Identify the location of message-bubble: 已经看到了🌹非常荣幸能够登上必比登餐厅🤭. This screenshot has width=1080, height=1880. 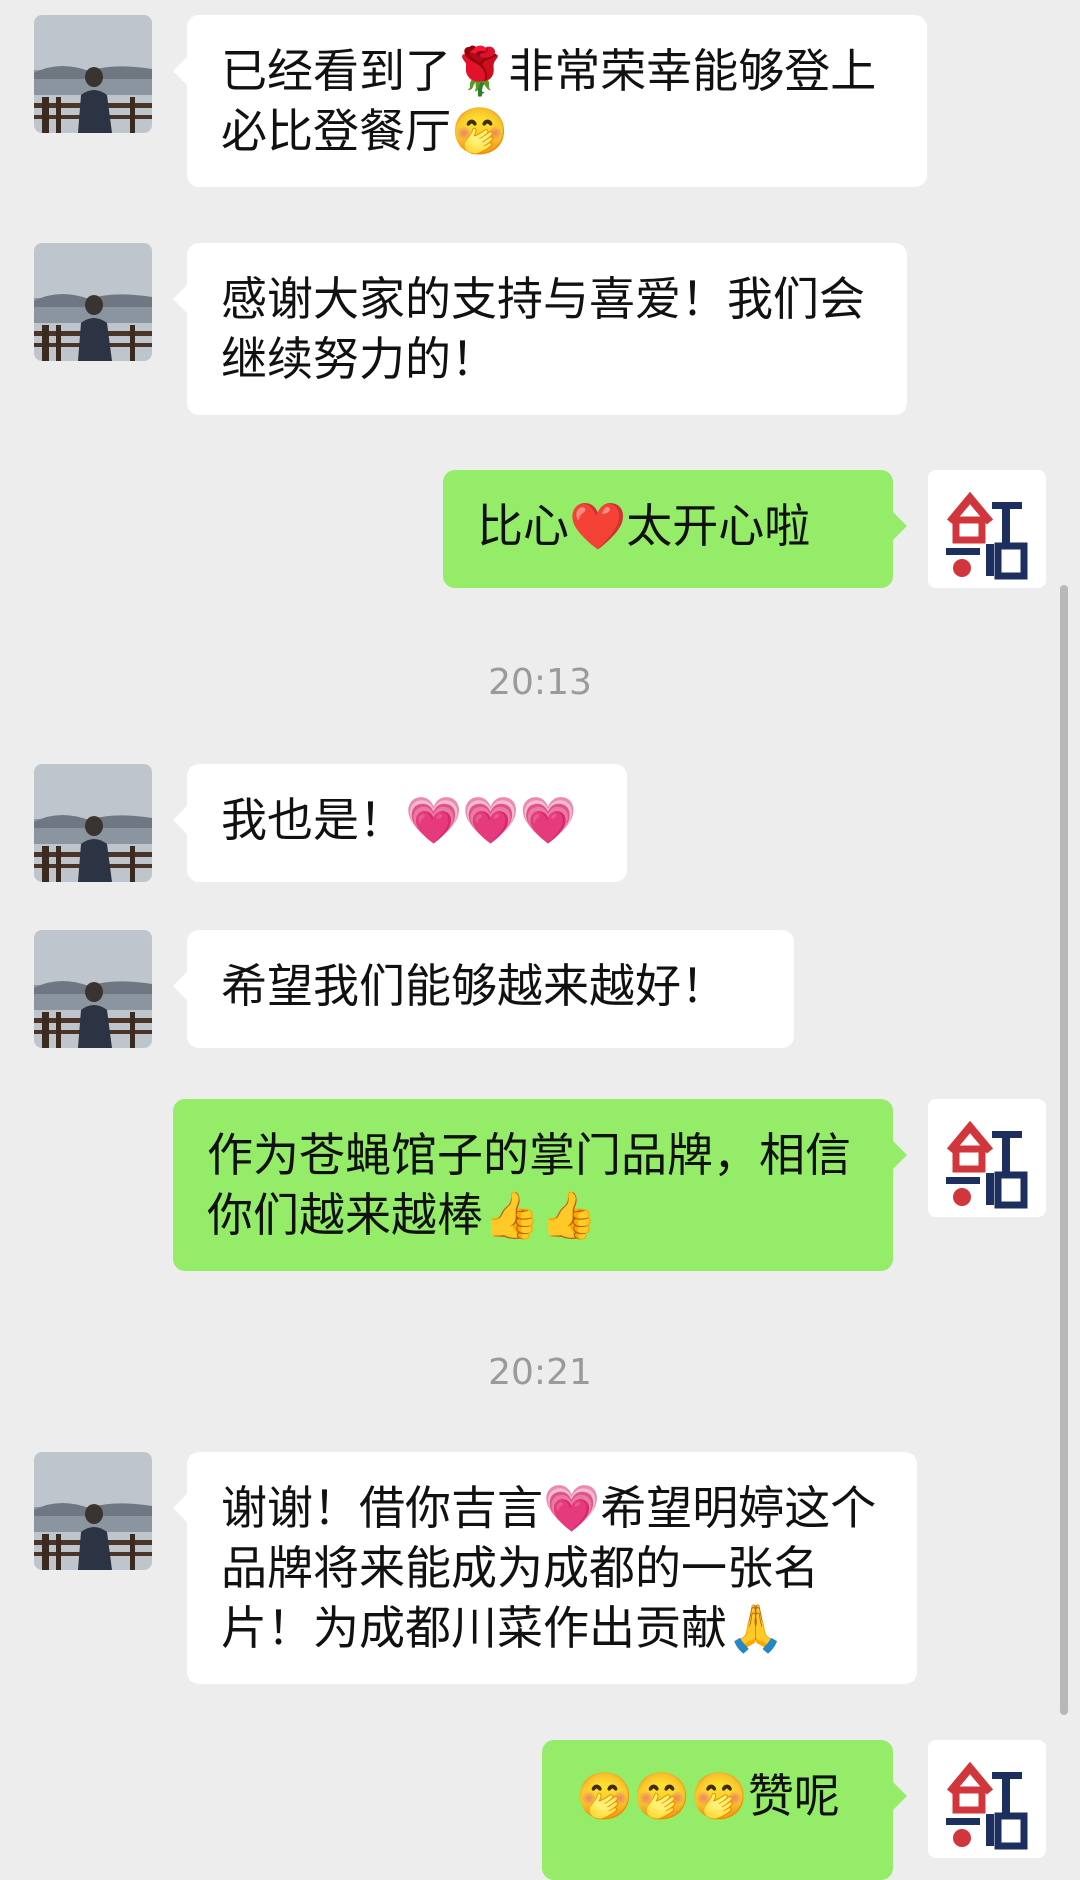
(550, 101).